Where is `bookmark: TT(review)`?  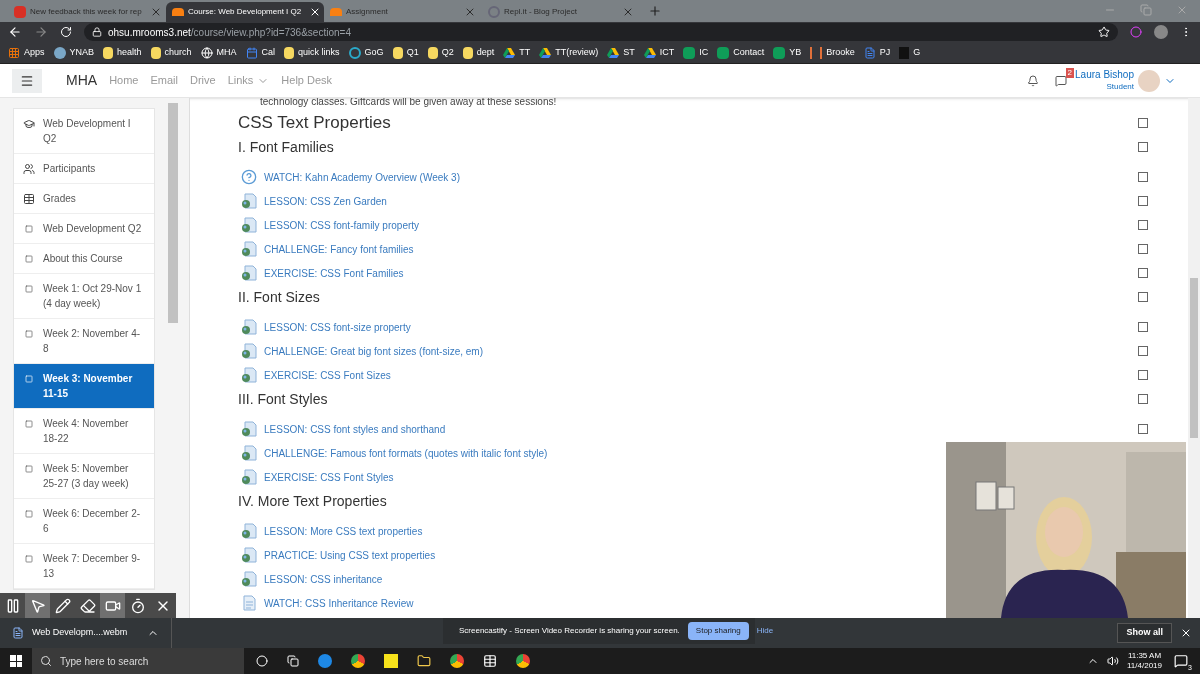
bookmark: TT(review) is located at coordinates (569, 52).